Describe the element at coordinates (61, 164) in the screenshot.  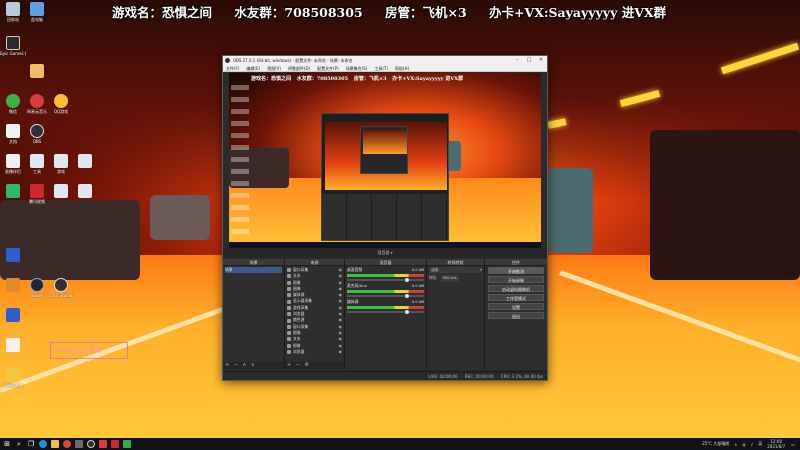
I see `desktop-icon-game: 游戏` at that location.